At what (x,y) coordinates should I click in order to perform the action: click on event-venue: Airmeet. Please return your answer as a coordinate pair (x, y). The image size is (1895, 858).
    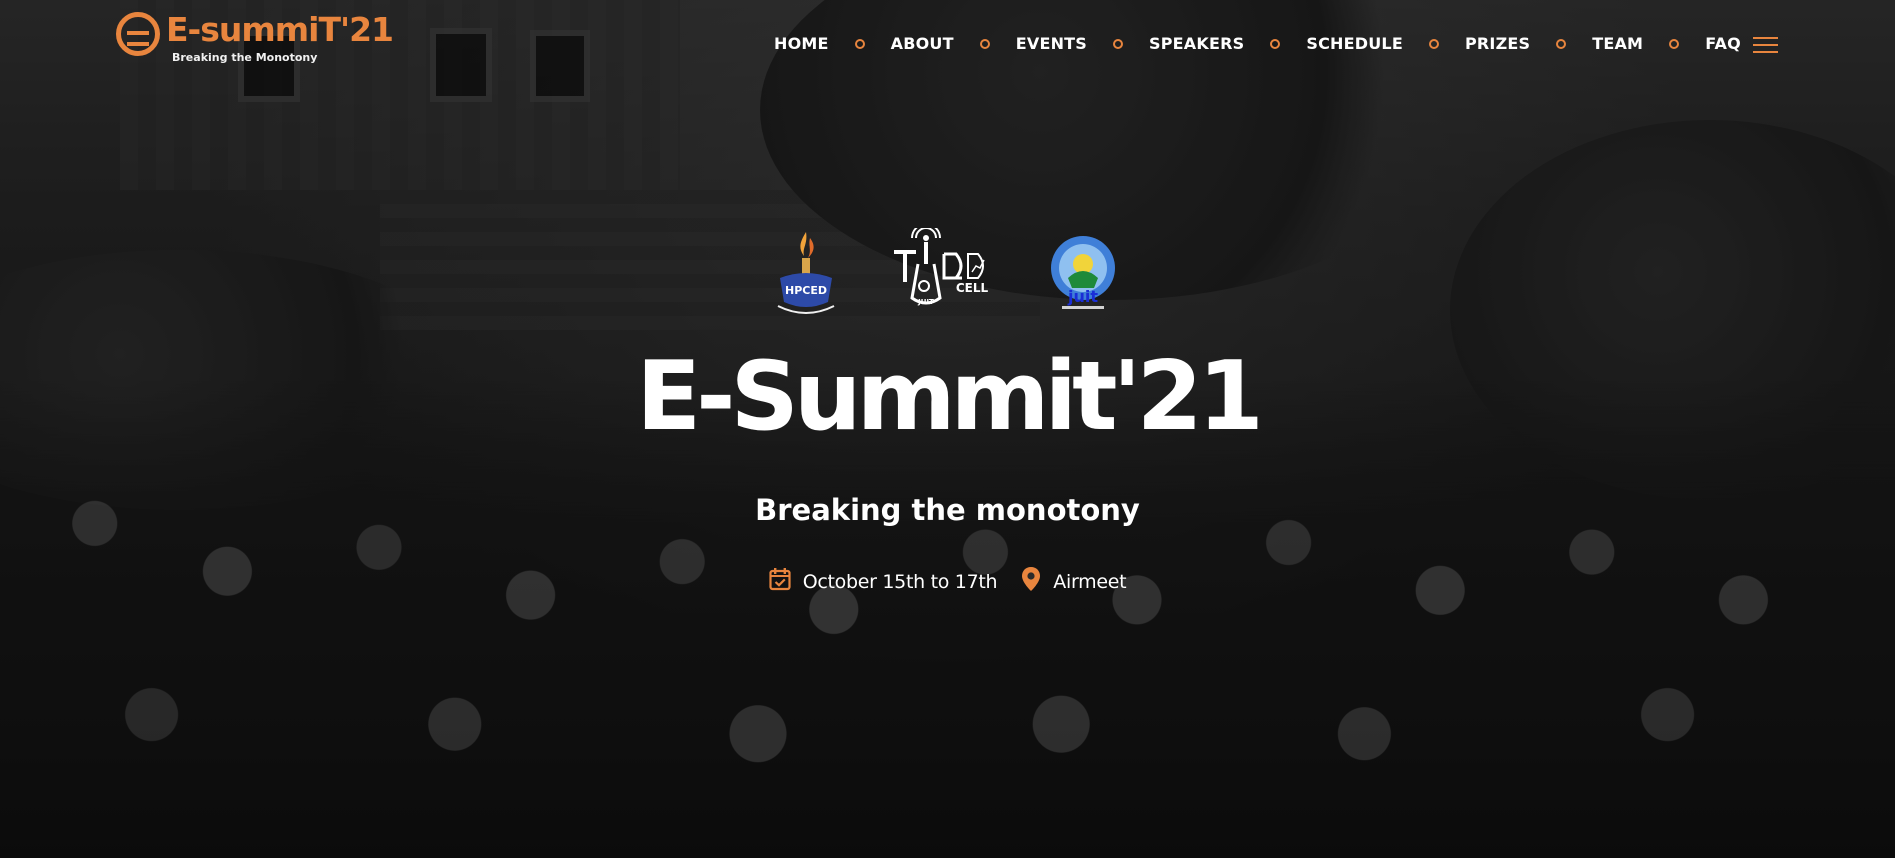
    Looking at the image, I should click on (1074, 581).